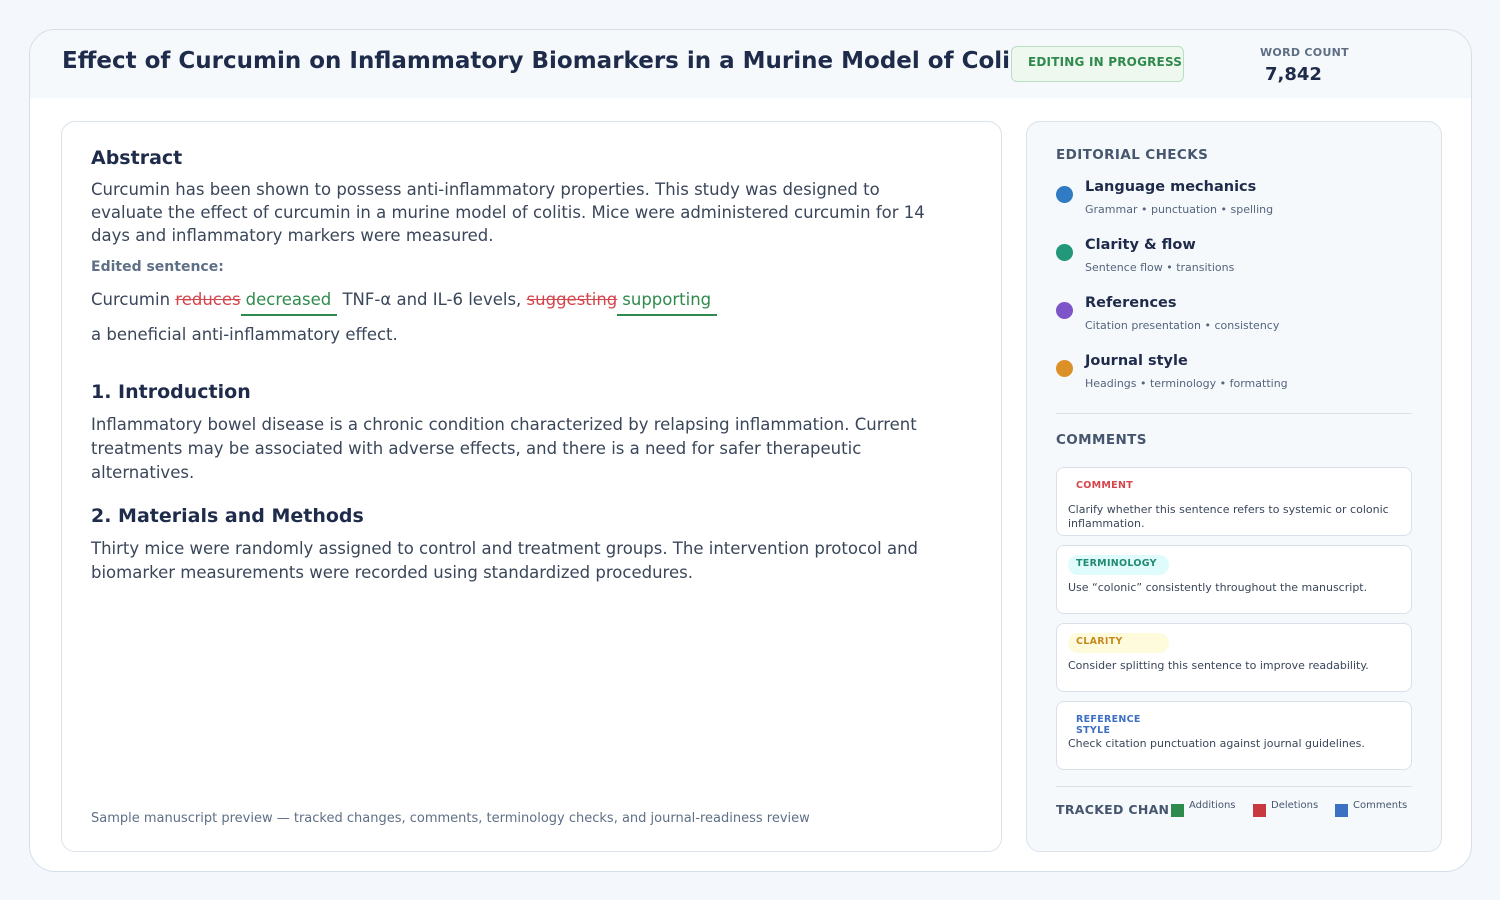 The height and width of the screenshot is (900, 1500). I want to click on abstract-heading: Abstract, so click(137, 158).